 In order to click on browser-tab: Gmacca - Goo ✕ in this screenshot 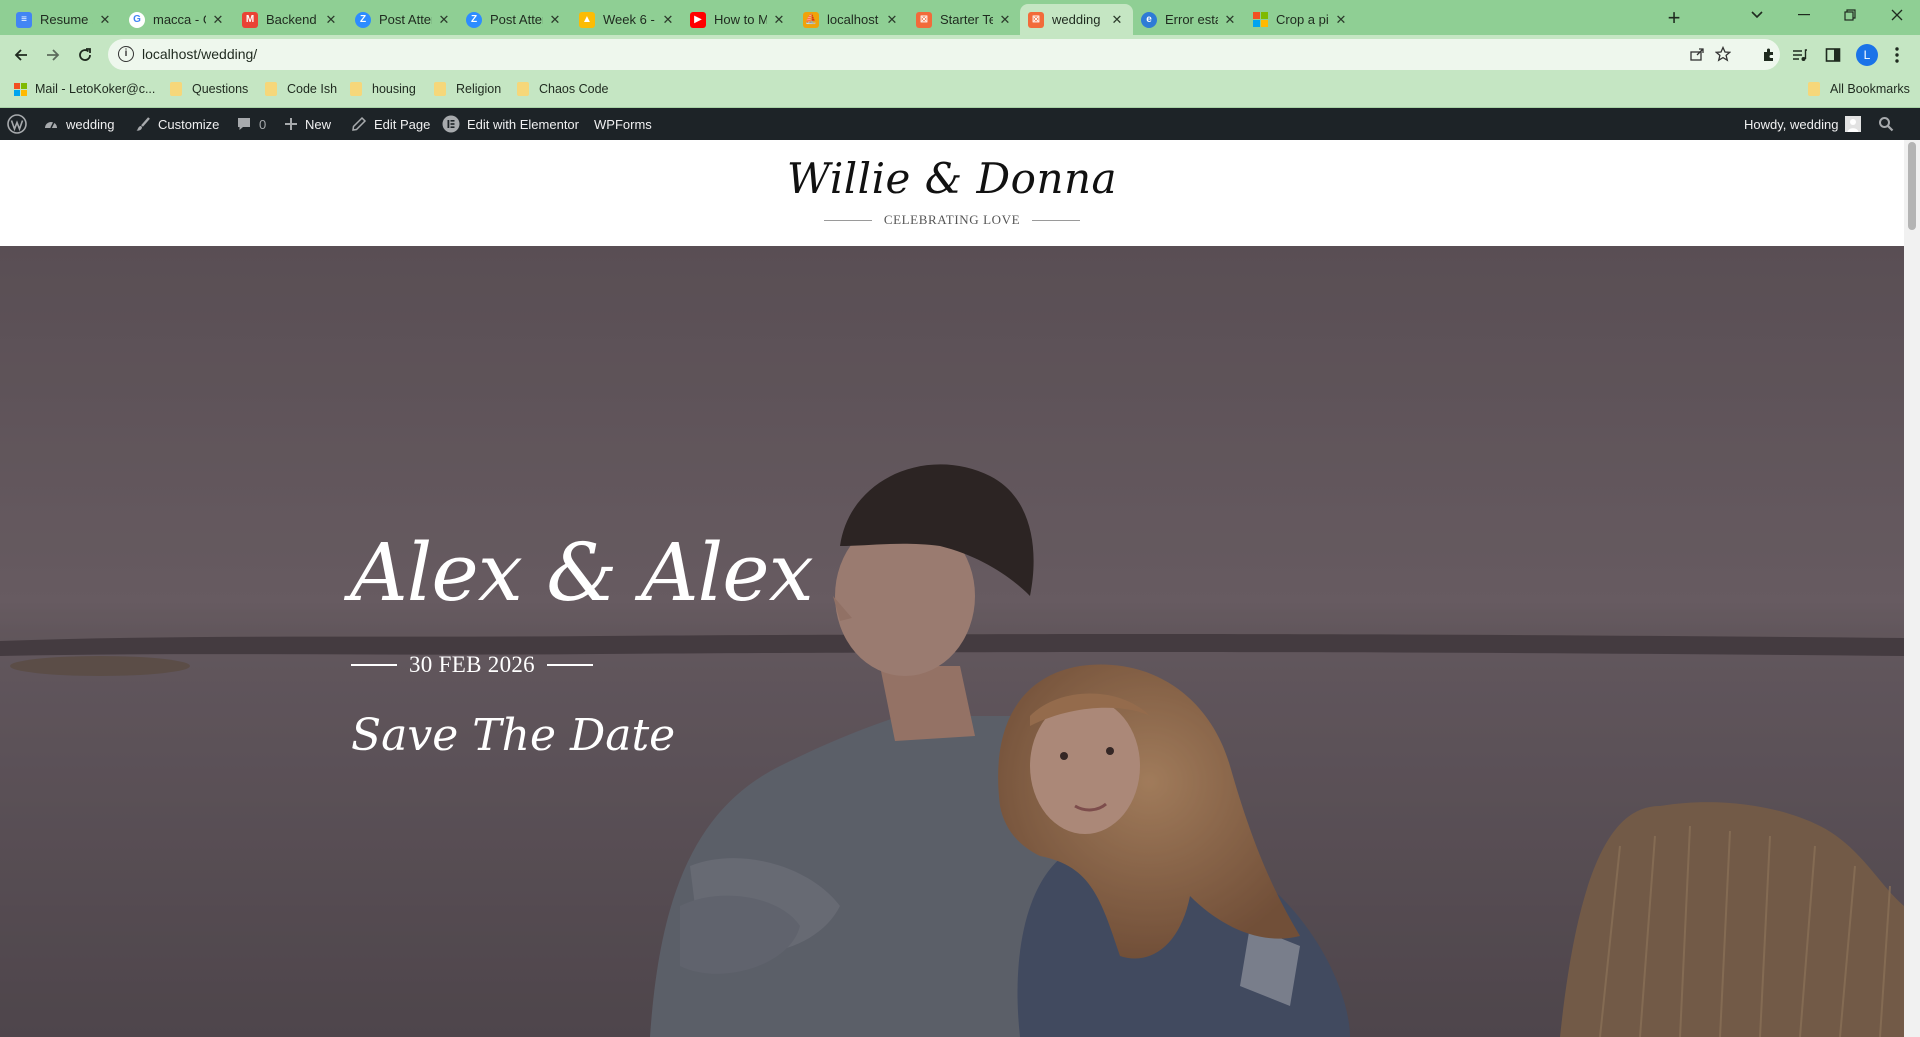, I will do `click(177, 19)`.